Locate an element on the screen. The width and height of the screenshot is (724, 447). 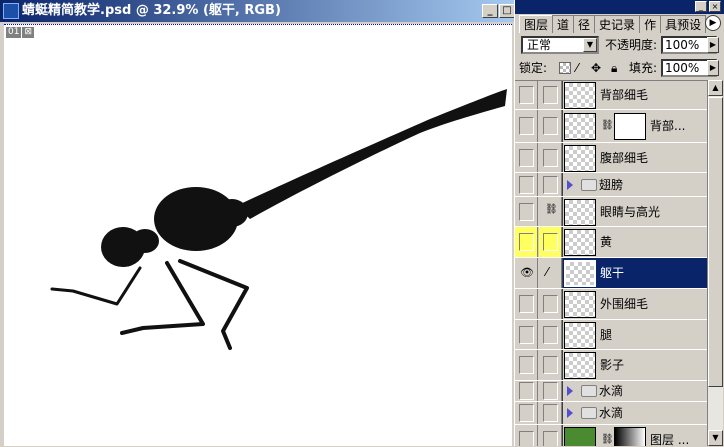
layer-row: ⛓ 眼睛与高光 is located at coordinates (611, 212).